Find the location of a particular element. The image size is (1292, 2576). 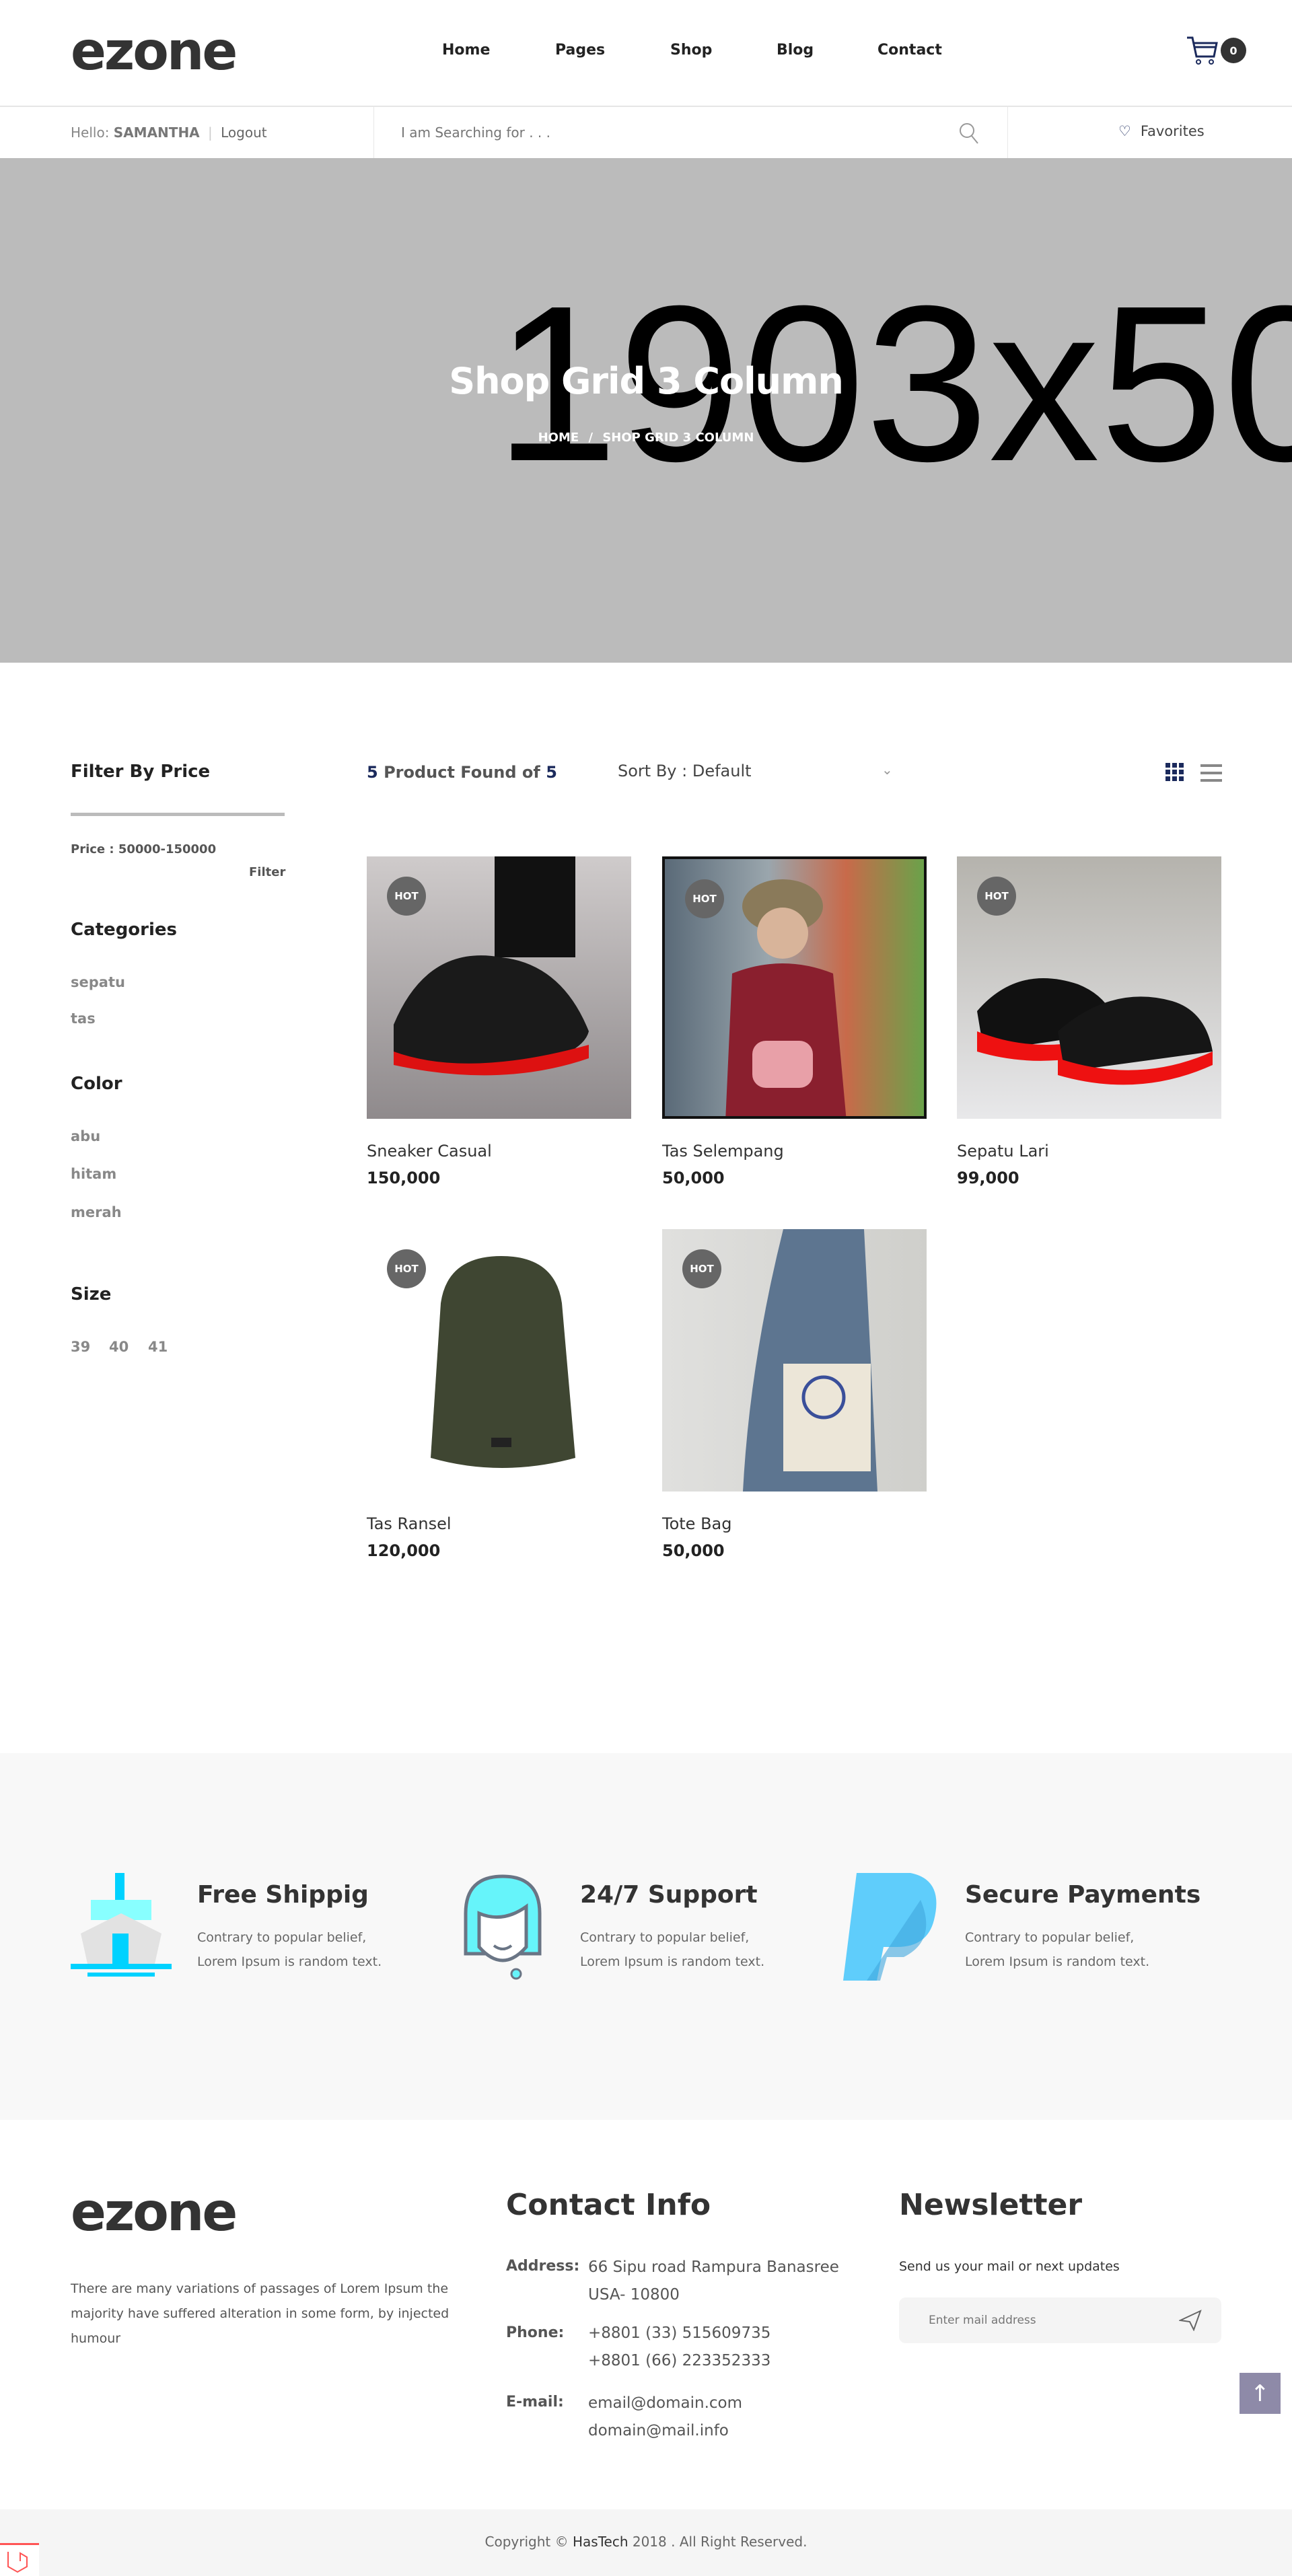

size-40: 40 is located at coordinates (119, 1347).